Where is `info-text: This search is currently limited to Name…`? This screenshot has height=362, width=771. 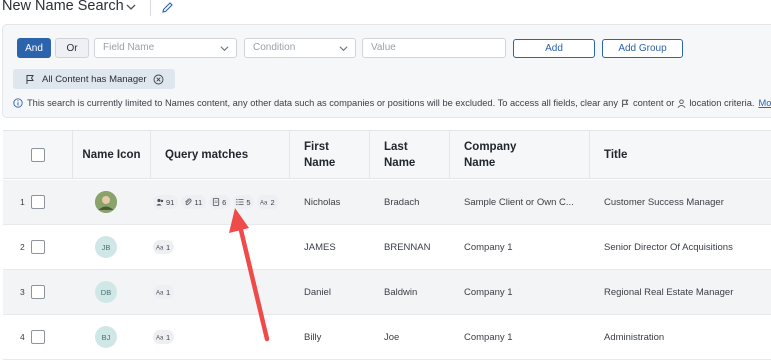
info-text: This search is currently limited to Name… is located at coordinates (322, 103).